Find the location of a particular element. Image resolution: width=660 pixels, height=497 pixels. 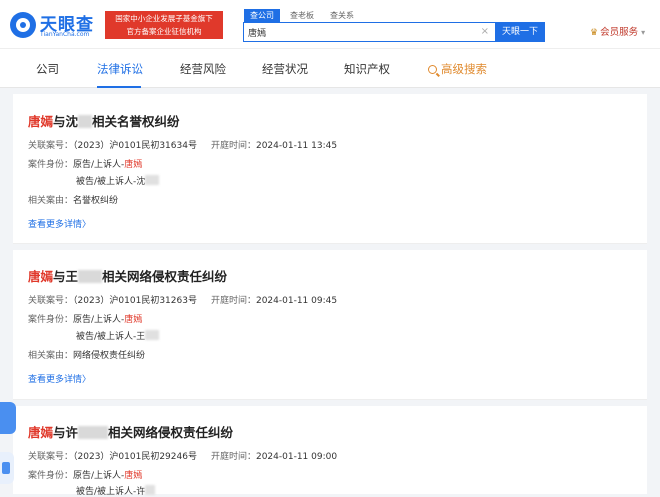

search-icon is located at coordinates (432, 69).